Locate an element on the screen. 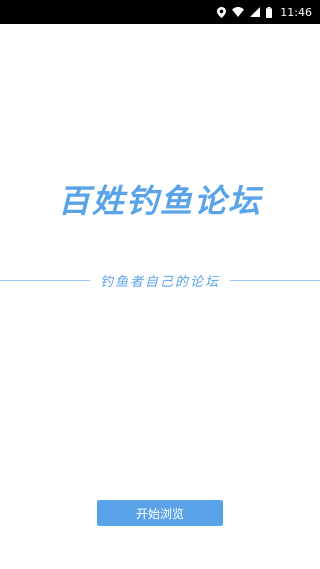 The width and height of the screenshot is (320, 569). subtitle: 钓鱼者自己的论坛 is located at coordinates (160, 282).